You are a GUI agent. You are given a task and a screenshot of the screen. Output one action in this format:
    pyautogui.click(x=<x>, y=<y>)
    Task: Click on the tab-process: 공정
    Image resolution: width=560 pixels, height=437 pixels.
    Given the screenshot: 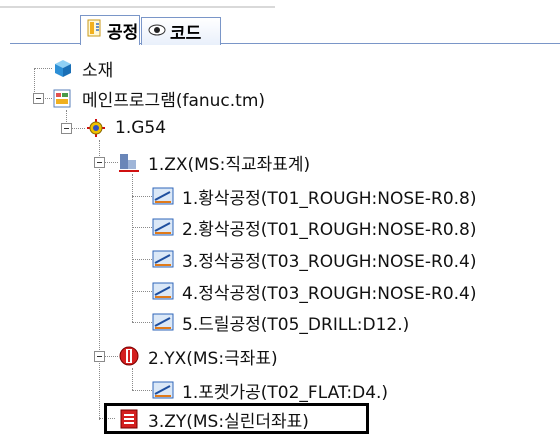 What is the action you would take?
    pyautogui.click(x=110, y=30)
    